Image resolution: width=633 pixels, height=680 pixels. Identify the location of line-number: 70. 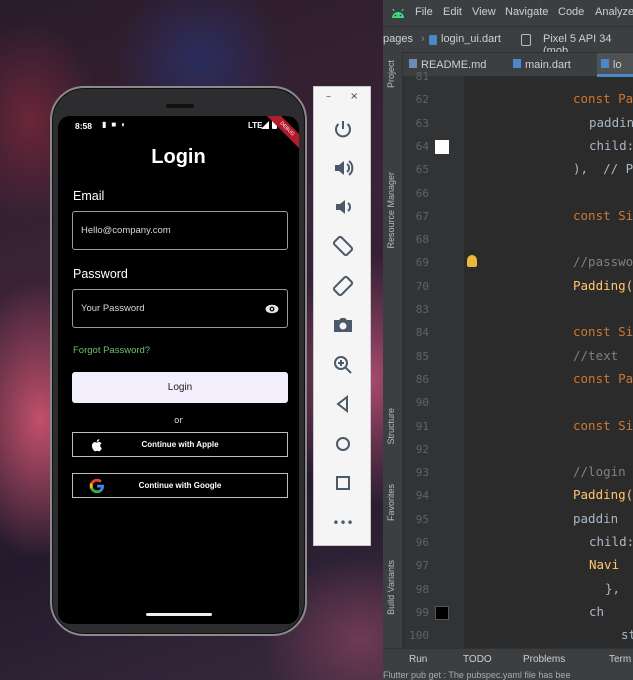
(422, 286).